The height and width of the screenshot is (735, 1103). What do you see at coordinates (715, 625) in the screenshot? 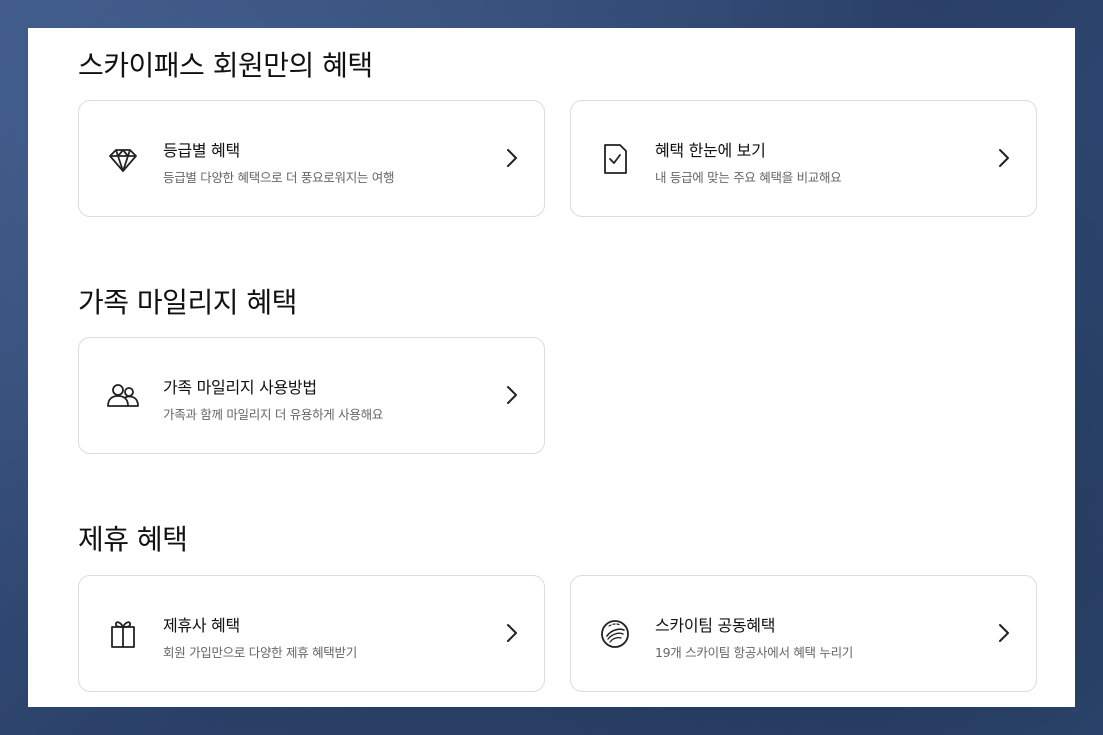
I see `card-title: 스카이팀 공동혜택` at bounding box center [715, 625].